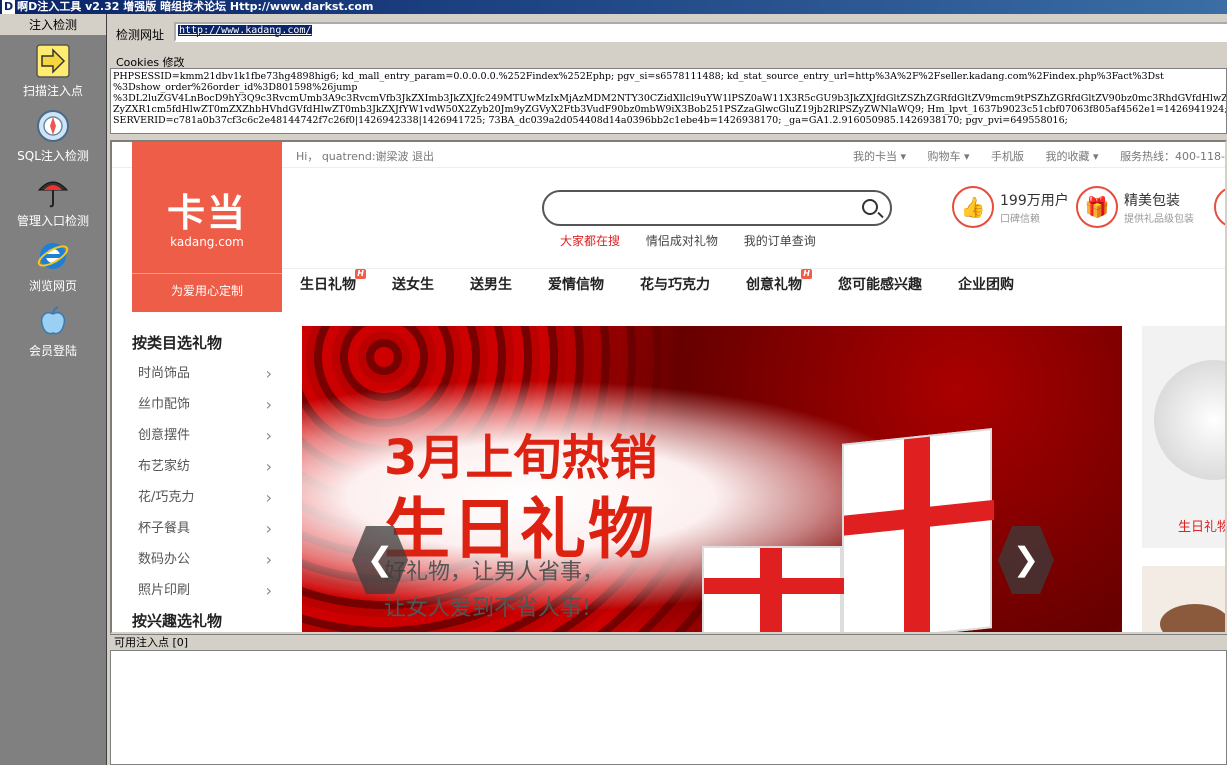  I want to click on feature-sub: 提供礼品级包装, so click(1159, 219).